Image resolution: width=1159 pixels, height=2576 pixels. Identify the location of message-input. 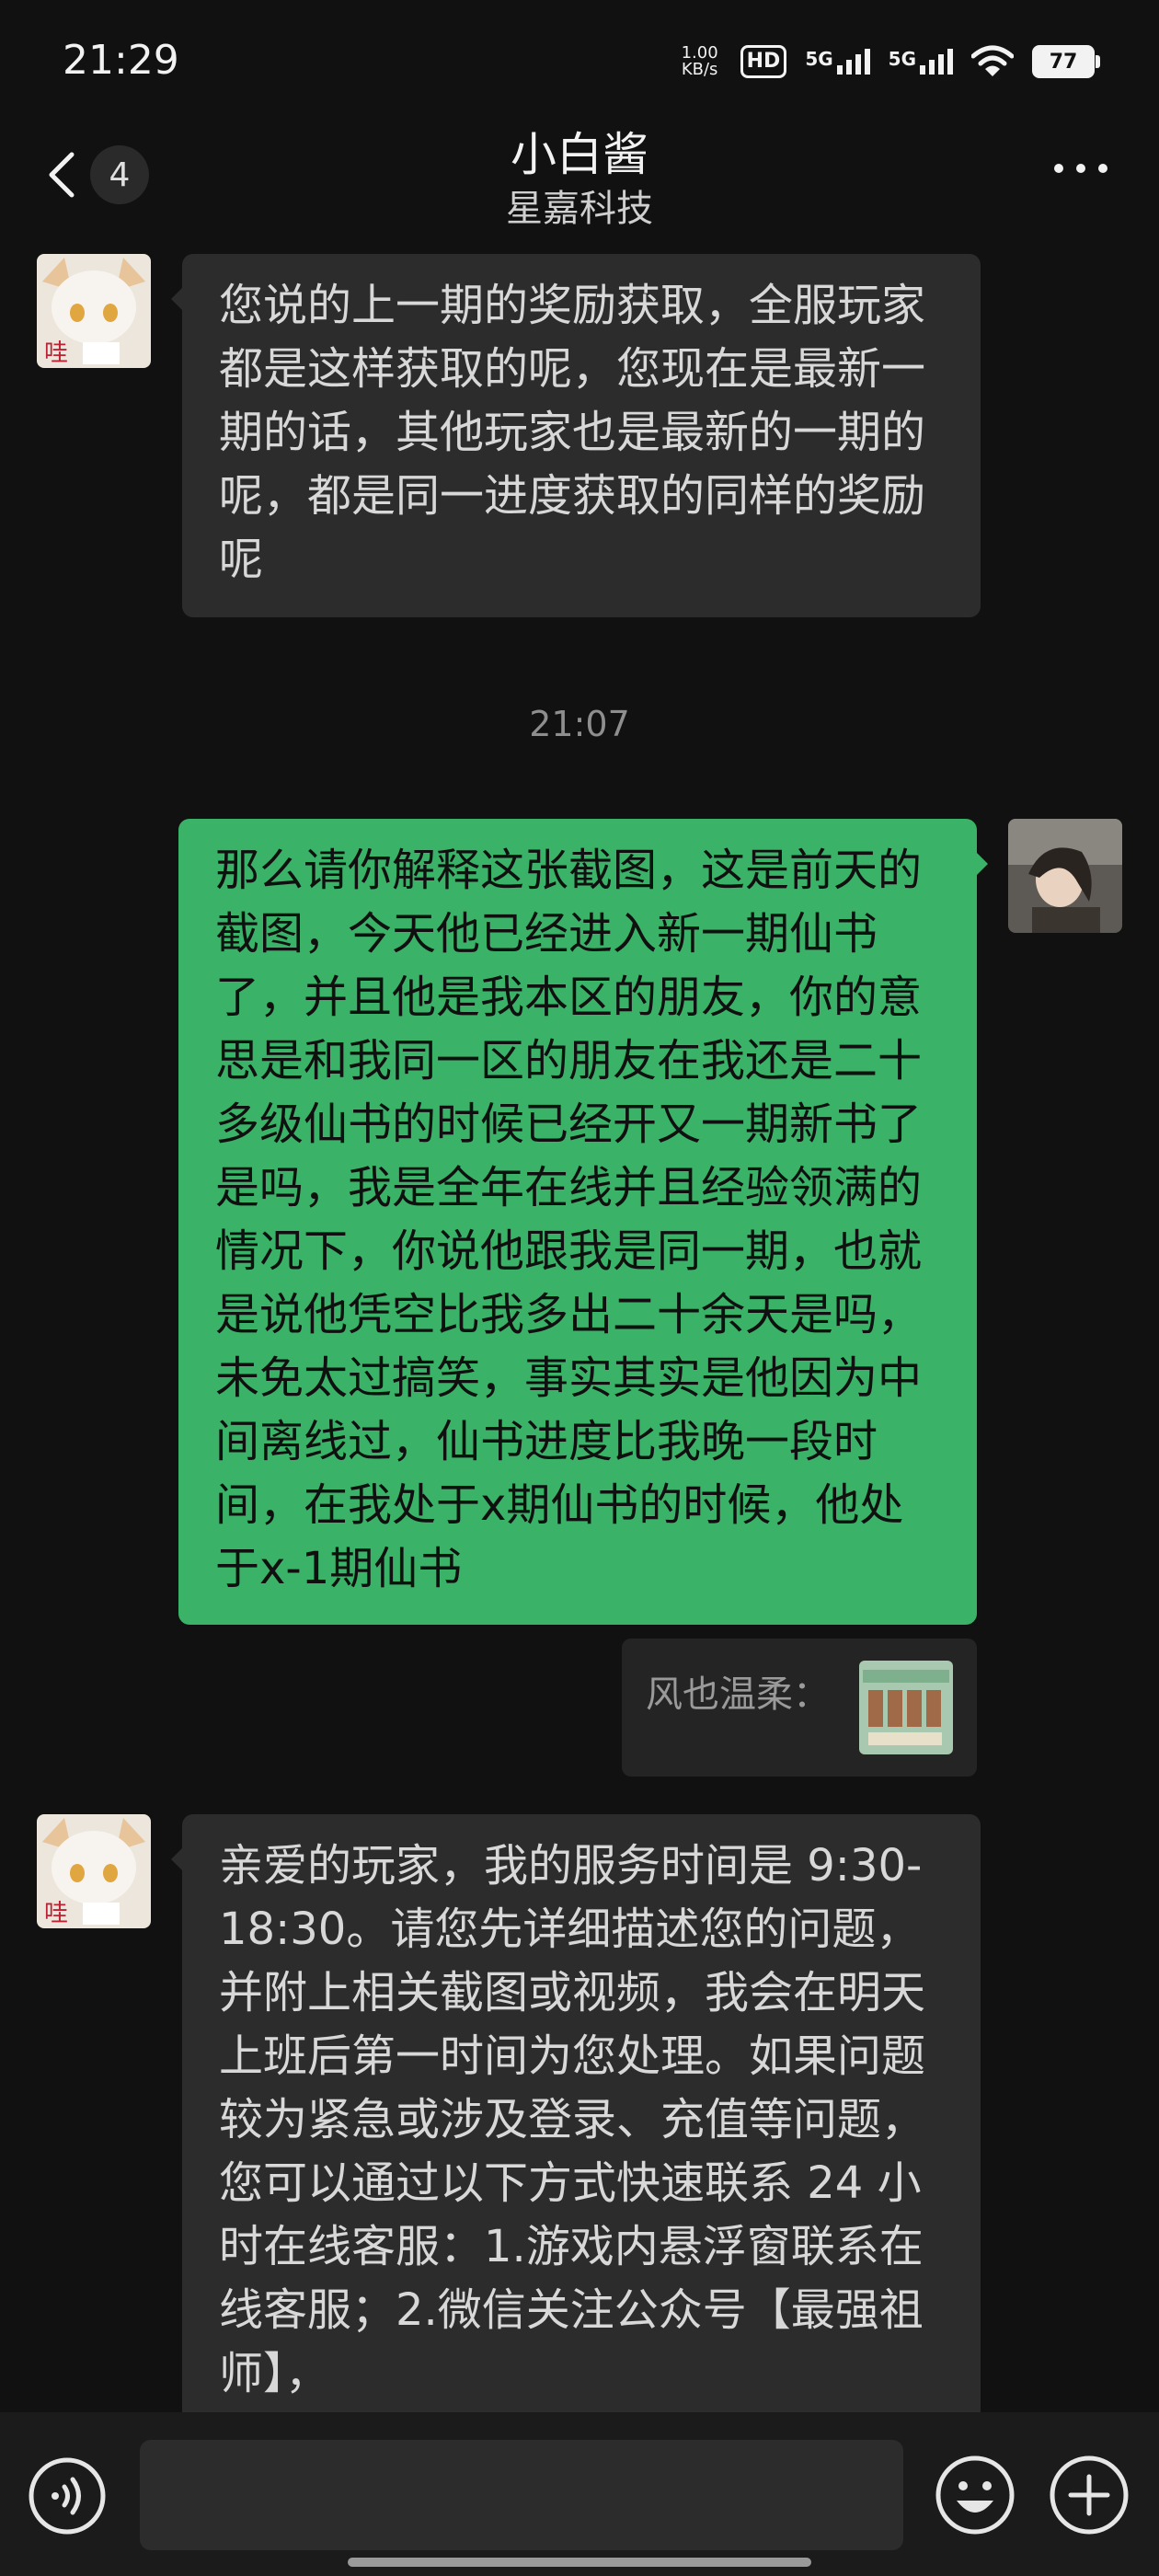
(521, 2495).